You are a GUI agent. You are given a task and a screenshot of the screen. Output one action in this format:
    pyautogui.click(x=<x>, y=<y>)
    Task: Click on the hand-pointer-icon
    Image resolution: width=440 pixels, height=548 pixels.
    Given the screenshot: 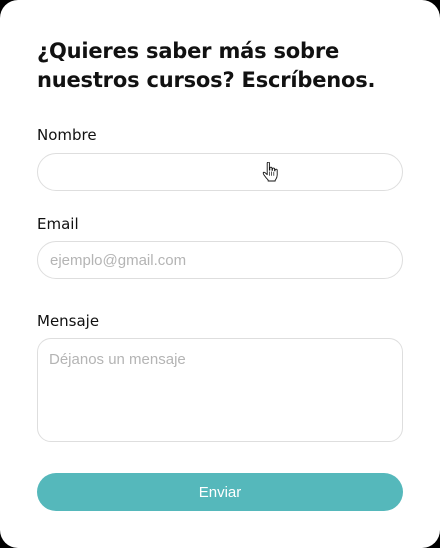 What is the action you would take?
    pyautogui.click(x=270, y=172)
    